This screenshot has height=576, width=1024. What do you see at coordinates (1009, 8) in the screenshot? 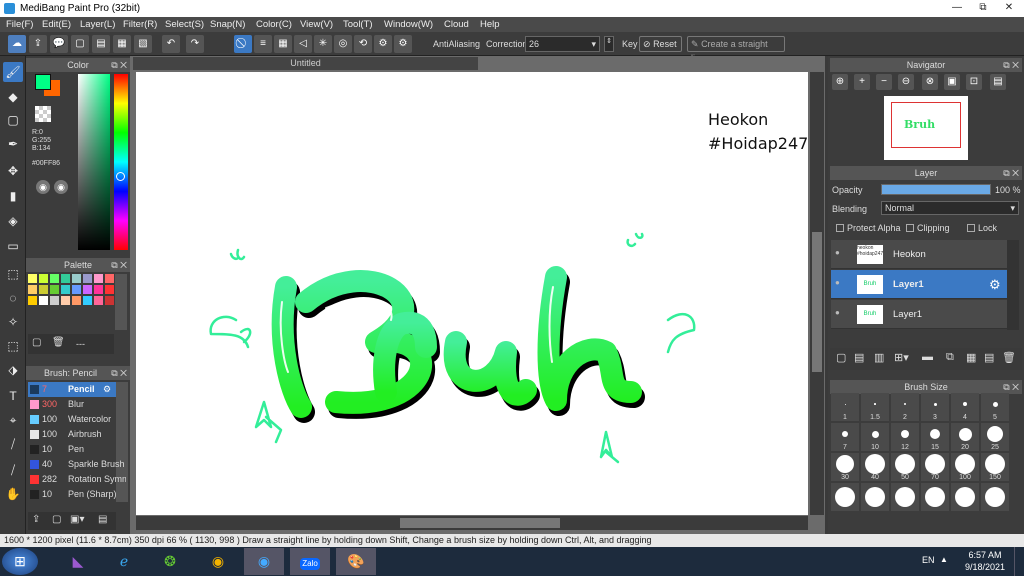
I see `close-window-button: ✕` at bounding box center [1009, 8].